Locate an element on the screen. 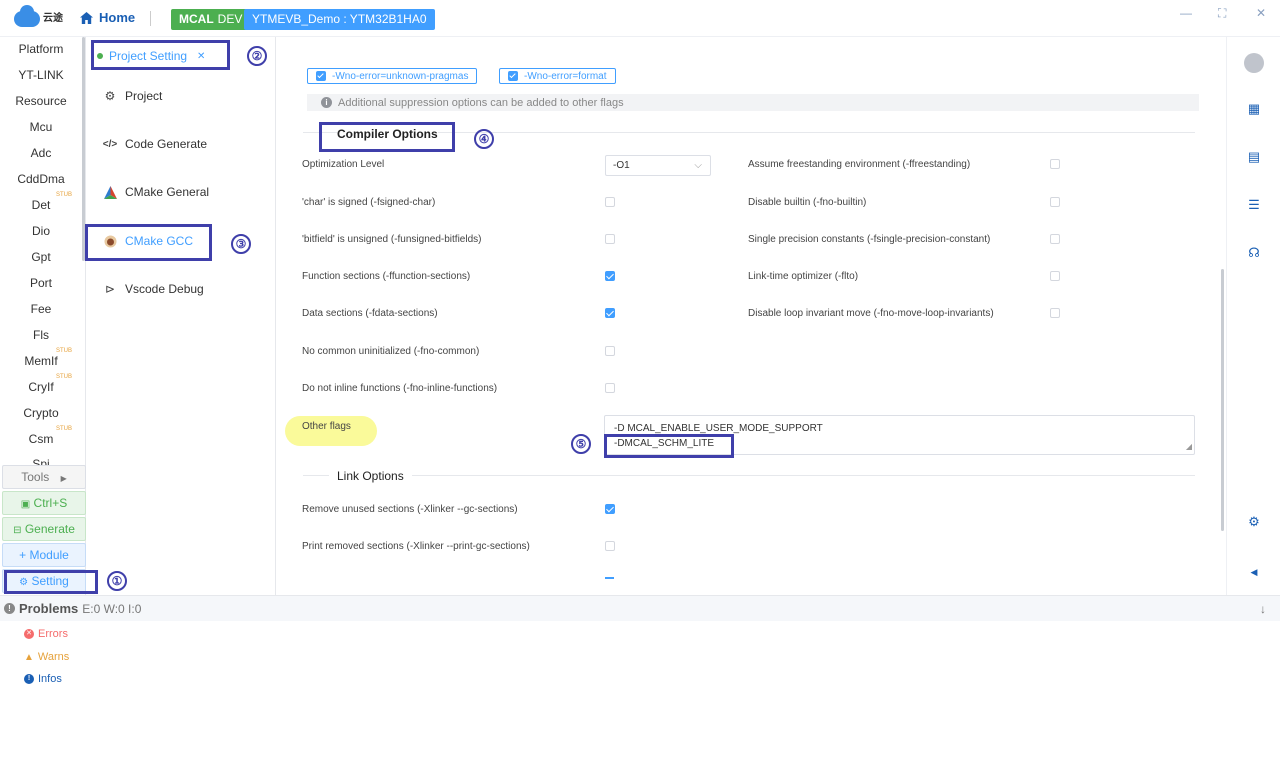  sidebar-item-label: CddDma is located at coordinates (41, 179).